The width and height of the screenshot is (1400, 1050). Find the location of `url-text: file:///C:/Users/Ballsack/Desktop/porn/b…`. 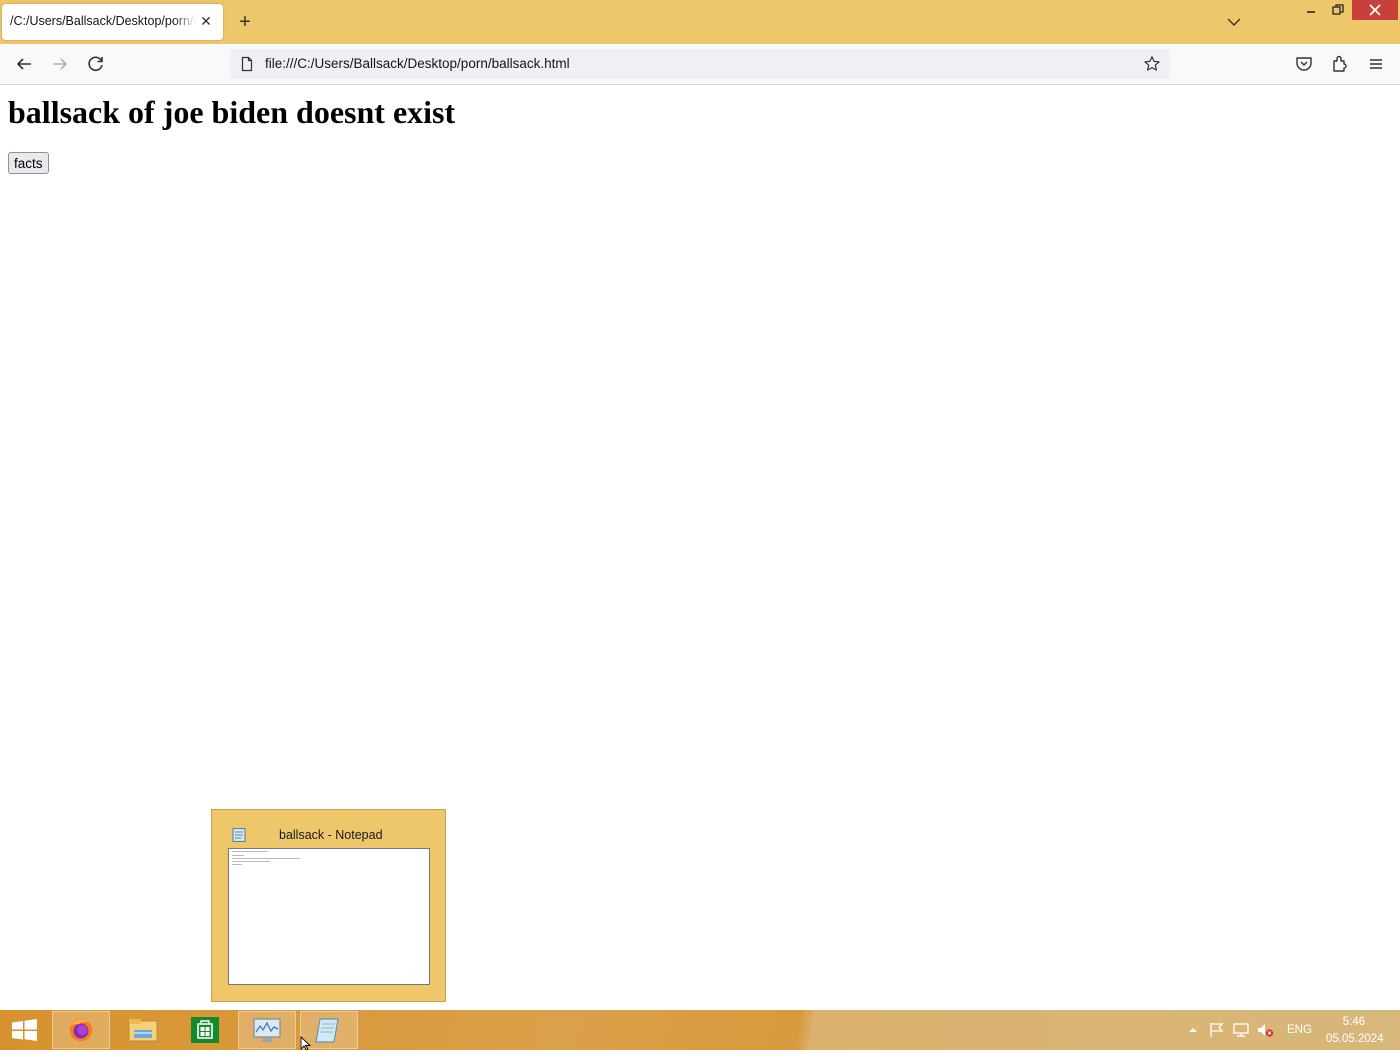

url-text: file:///C:/Users/Ballsack/Desktop/porn/b… is located at coordinates (417, 63).